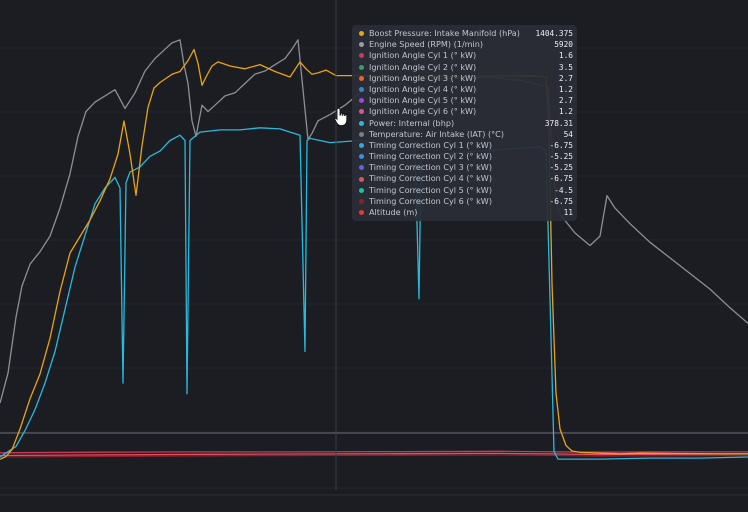  I want to click on tooltip-row-label: Ignition Angle Cyl 2 (° kW), so click(423, 66).